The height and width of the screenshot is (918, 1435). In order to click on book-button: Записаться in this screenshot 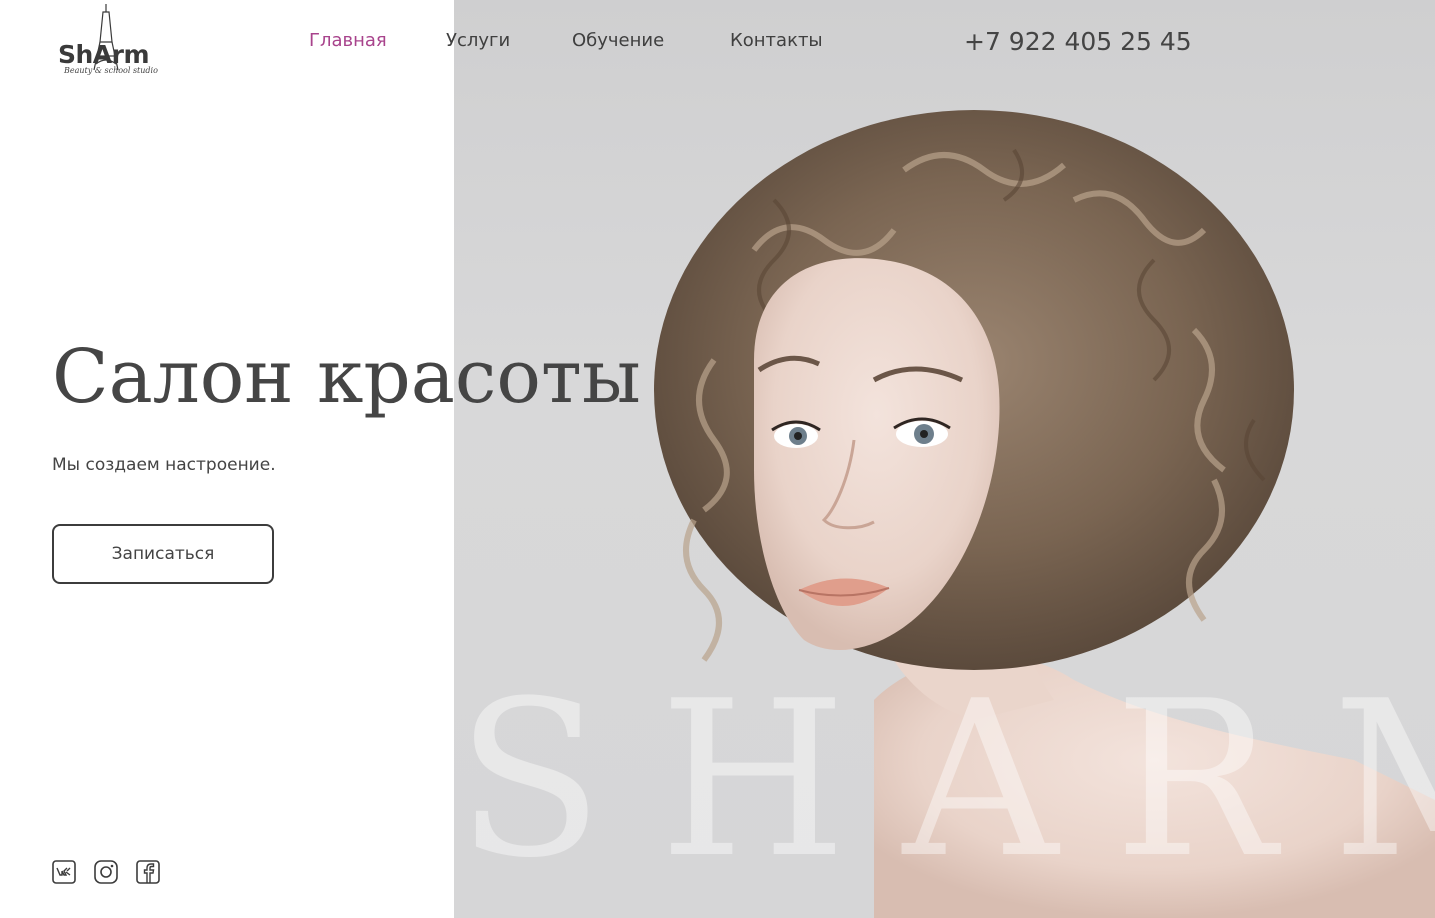, I will do `click(163, 554)`.